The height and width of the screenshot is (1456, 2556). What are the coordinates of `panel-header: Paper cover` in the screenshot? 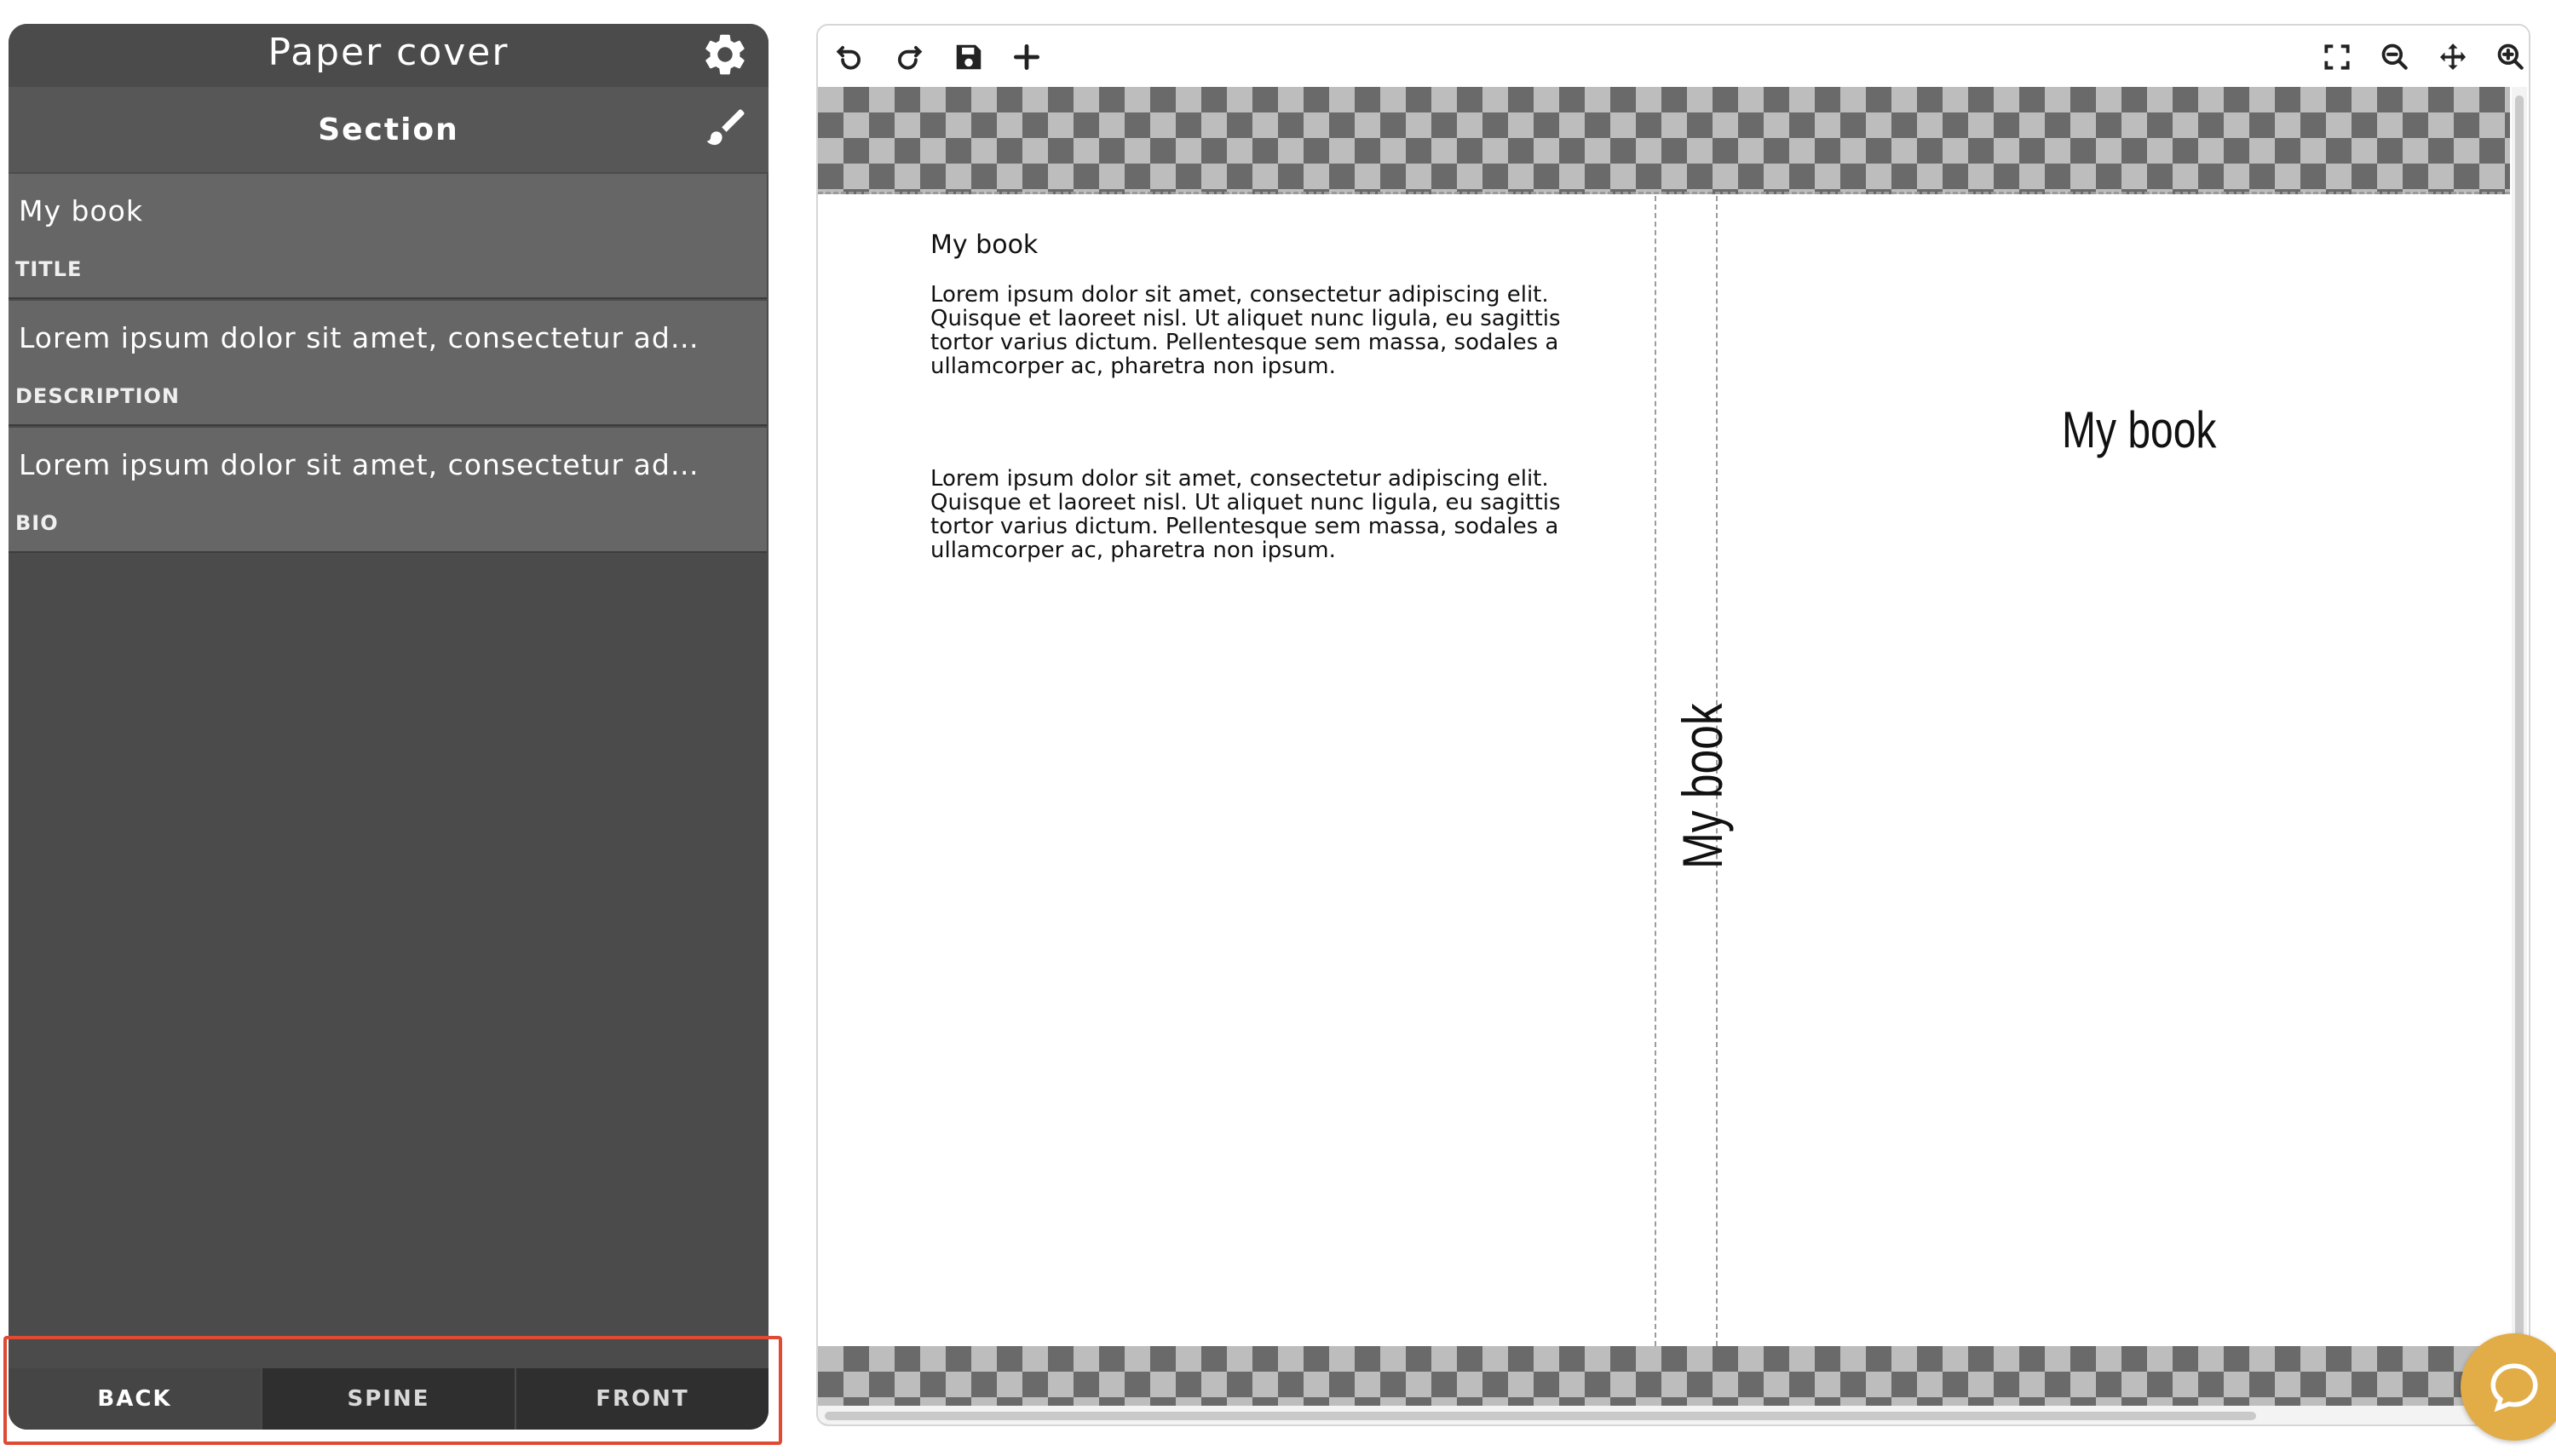 It's located at (389, 54).